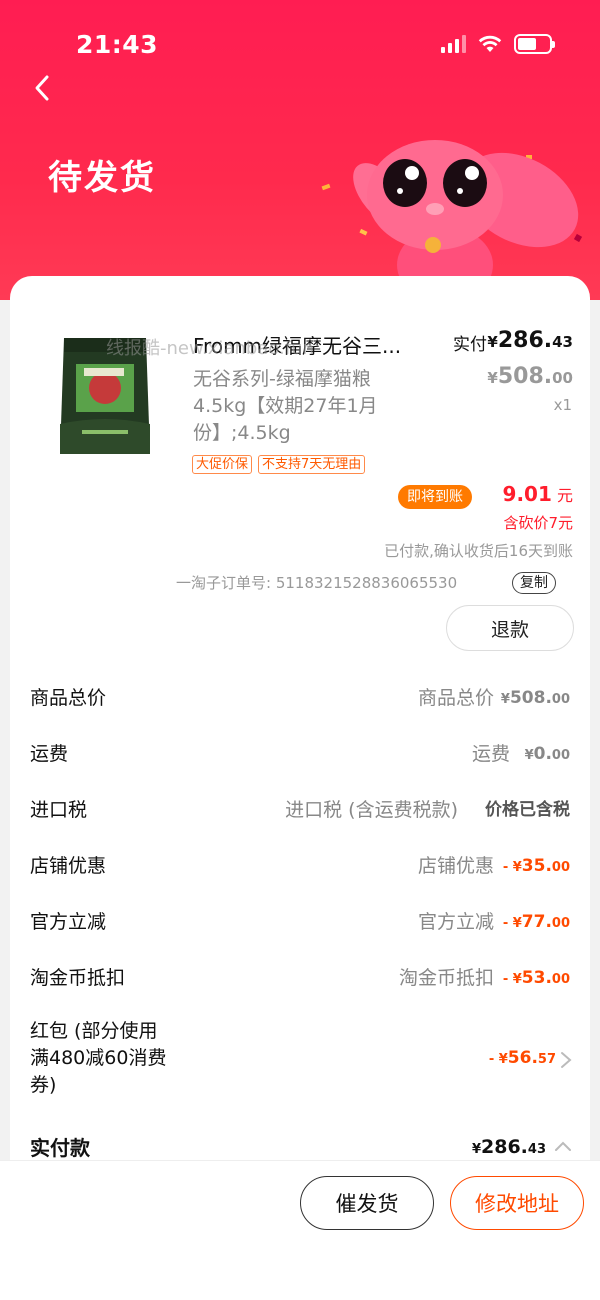  I want to click on tag-price-protect: 大促价保, so click(222, 464).